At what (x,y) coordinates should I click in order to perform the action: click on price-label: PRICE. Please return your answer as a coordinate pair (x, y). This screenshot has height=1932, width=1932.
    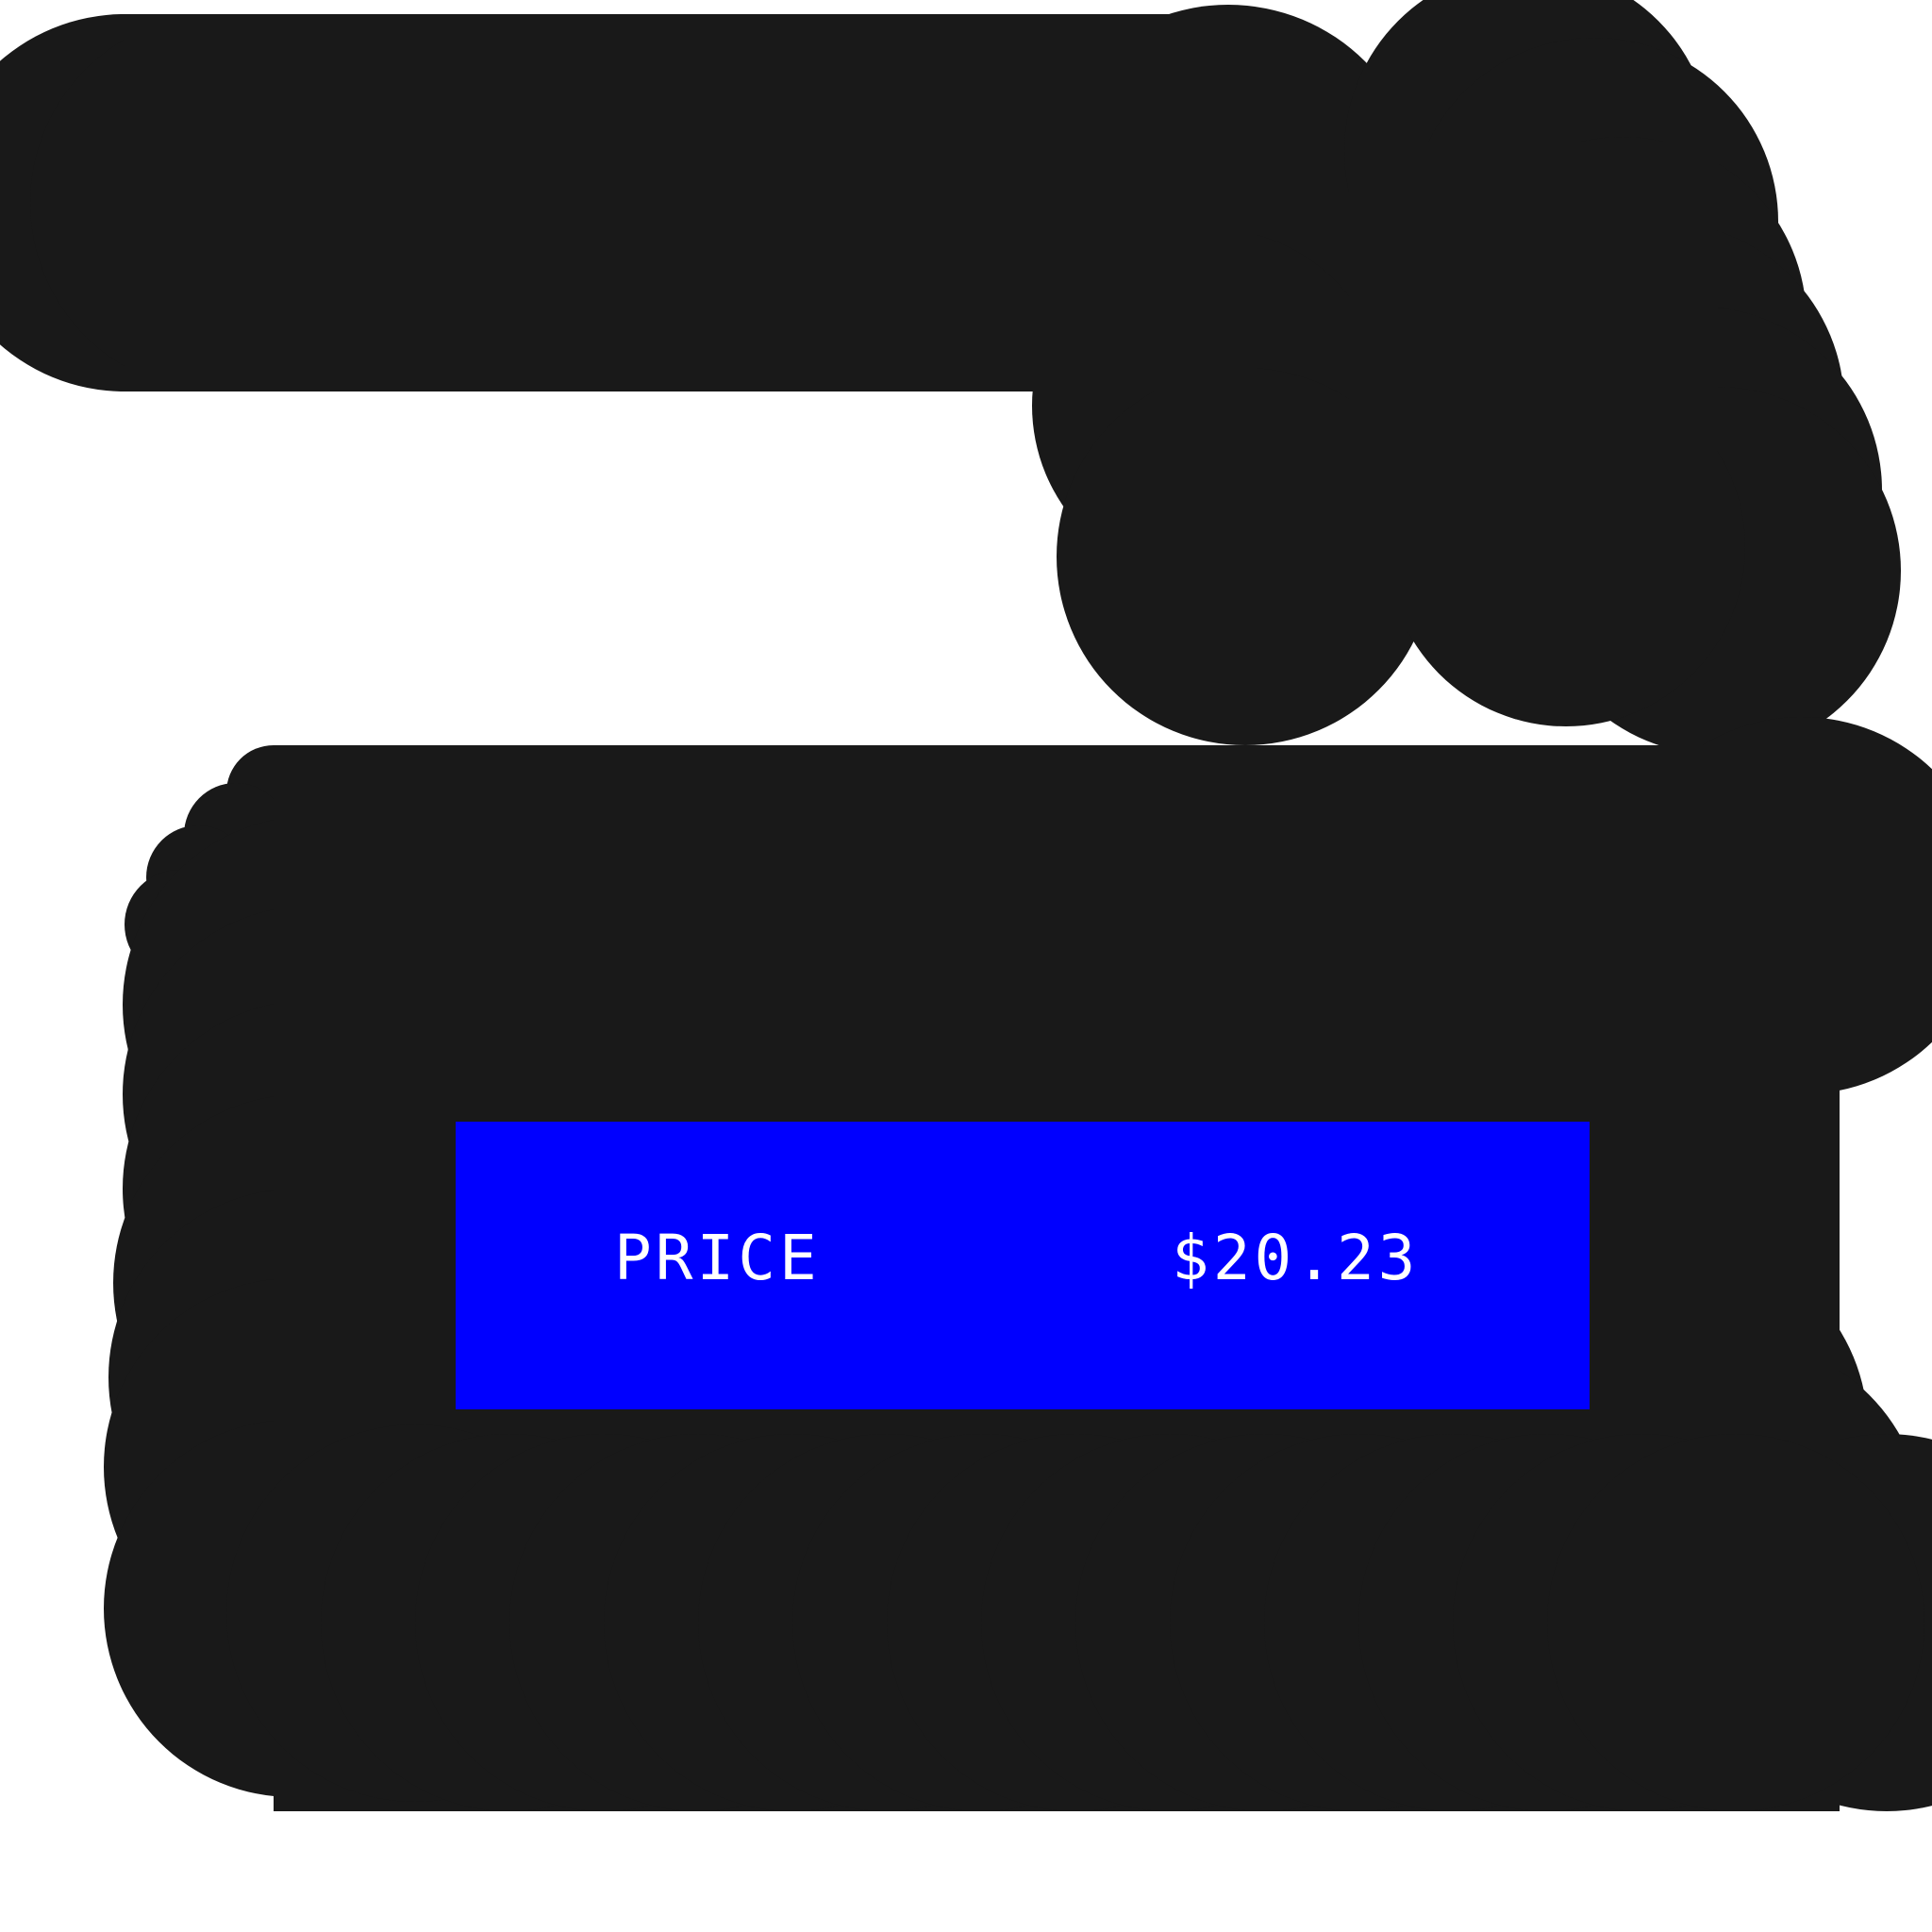
    Looking at the image, I should click on (718, 1258).